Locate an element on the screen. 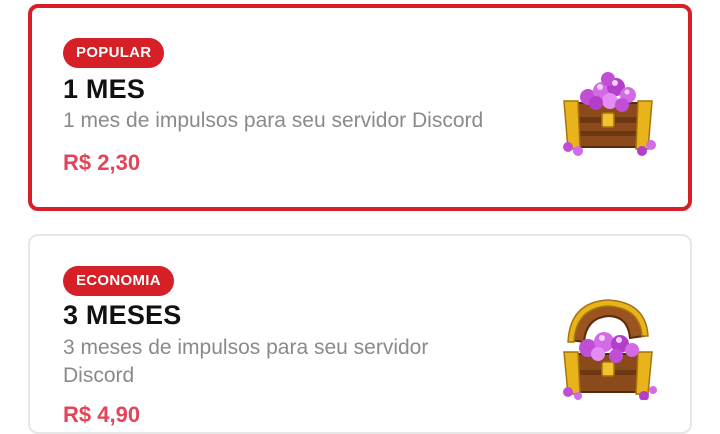 The height and width of the screenshot is (434, 720). plan-title: 1 MES is located at coordinates (104, 89).